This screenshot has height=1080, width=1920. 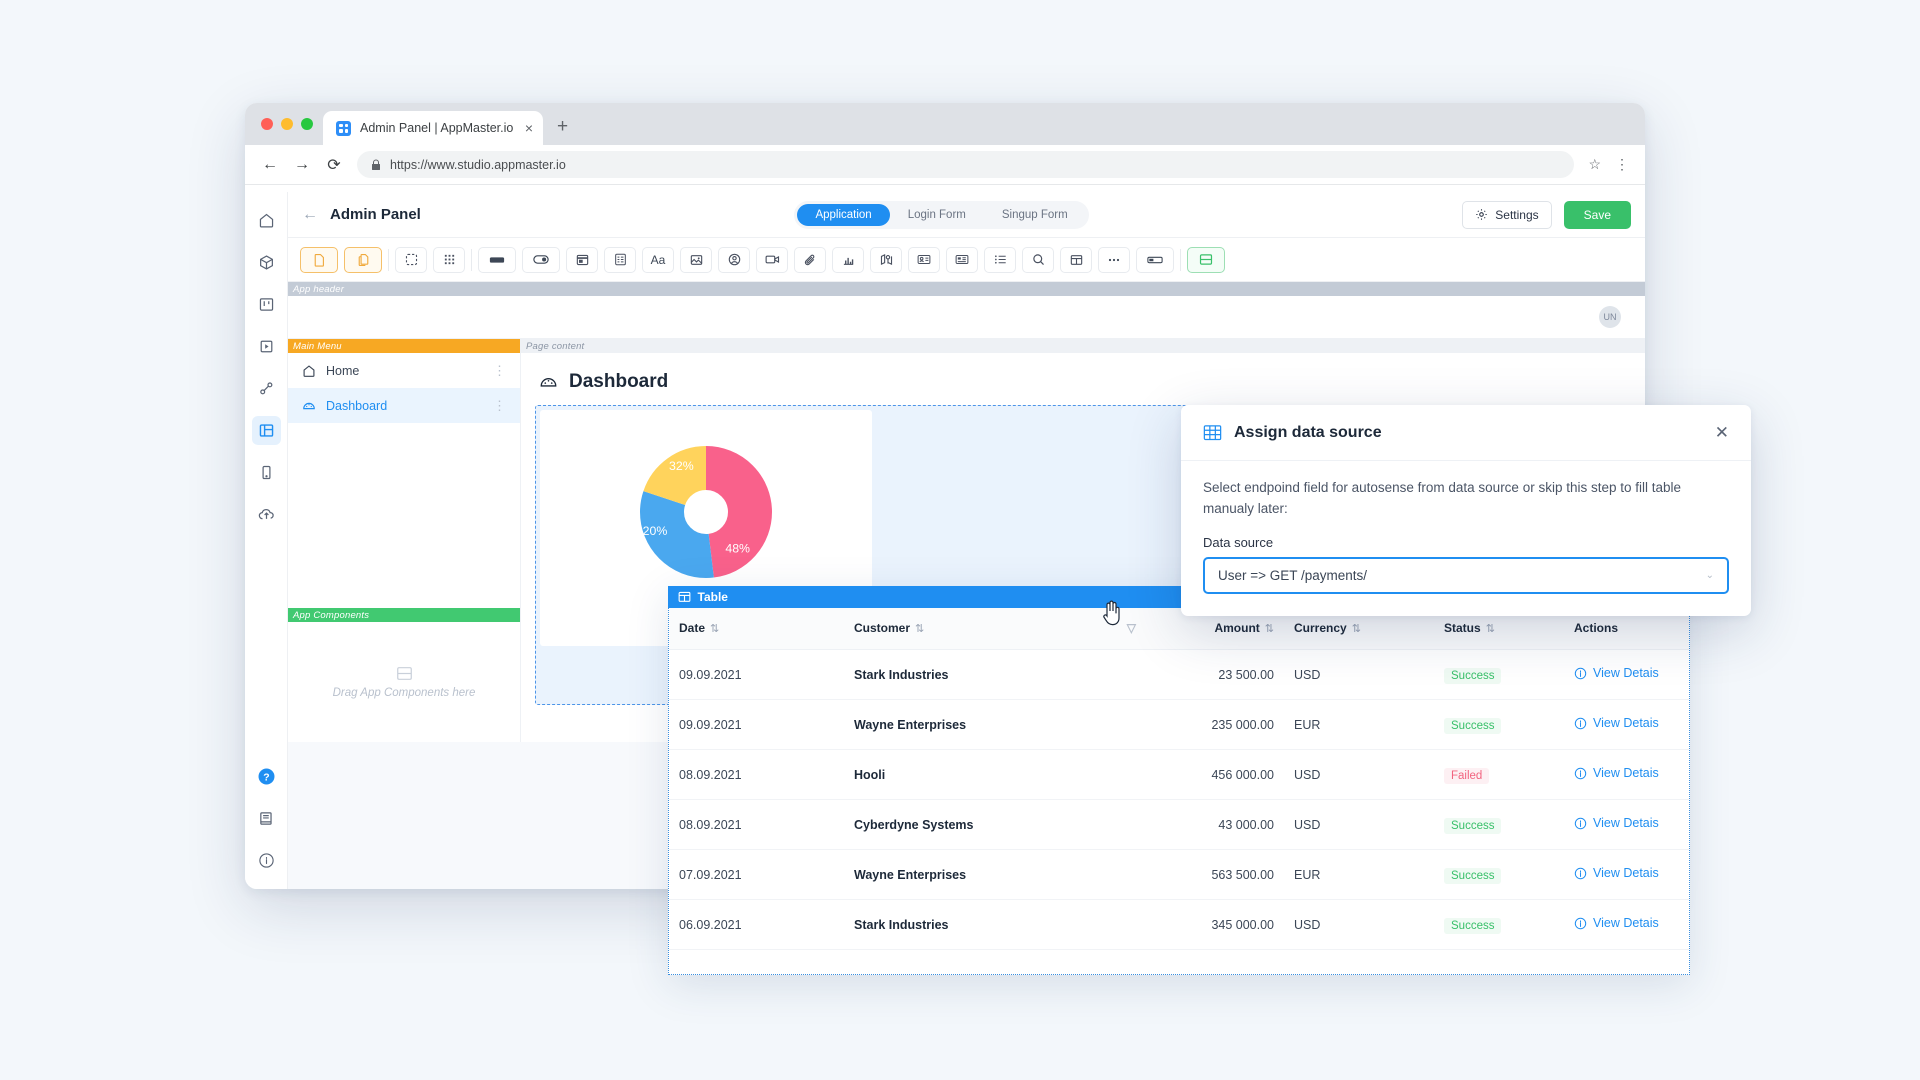 What do you see at coordinates (1038, 259) in the screenshot?
I see `search-icon` at bounding box center [1038, 259].